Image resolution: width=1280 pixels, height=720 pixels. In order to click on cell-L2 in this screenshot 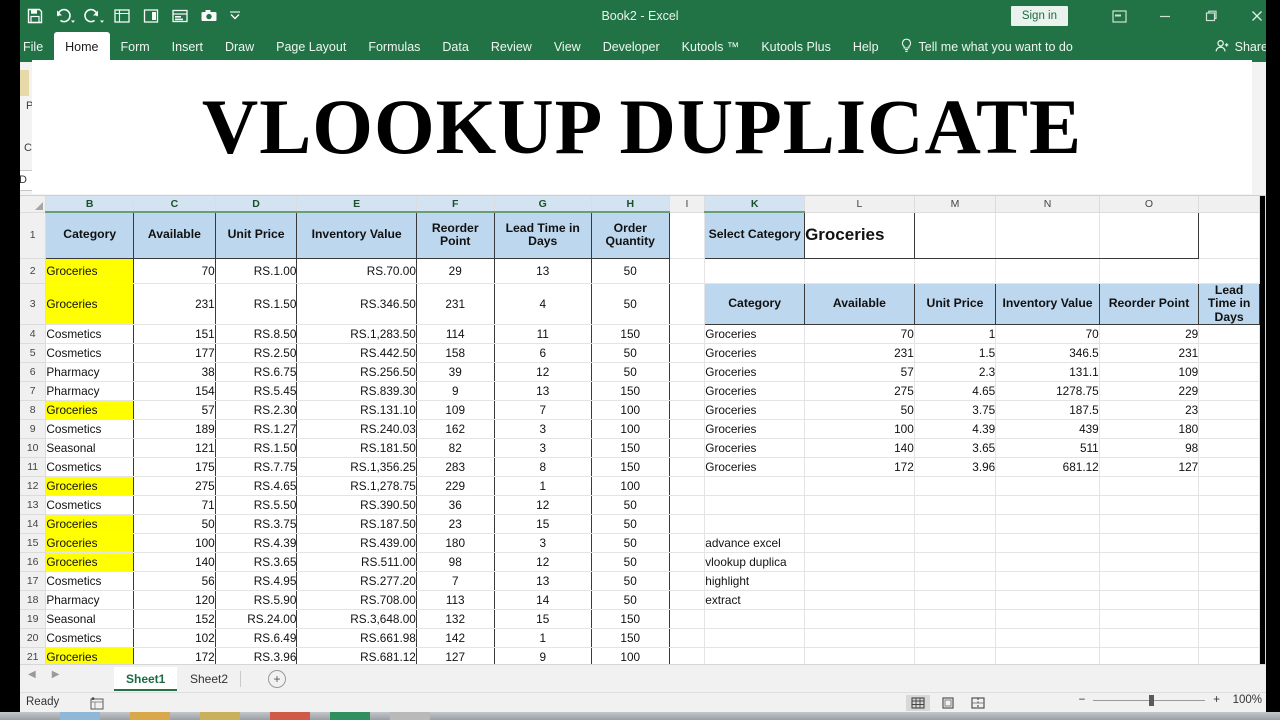, I will do `click(859, 271)`.